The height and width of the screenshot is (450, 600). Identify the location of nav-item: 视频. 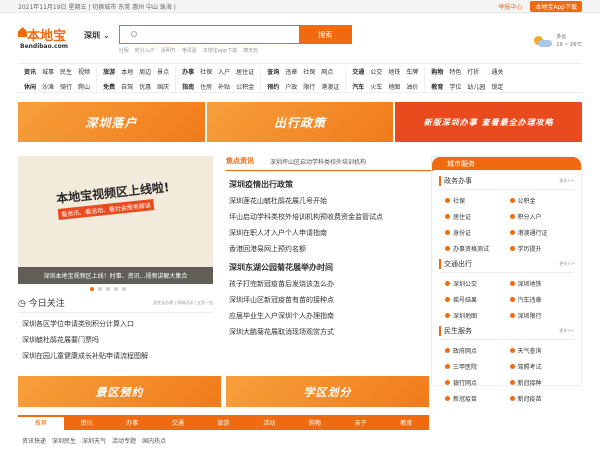
(84, 72).